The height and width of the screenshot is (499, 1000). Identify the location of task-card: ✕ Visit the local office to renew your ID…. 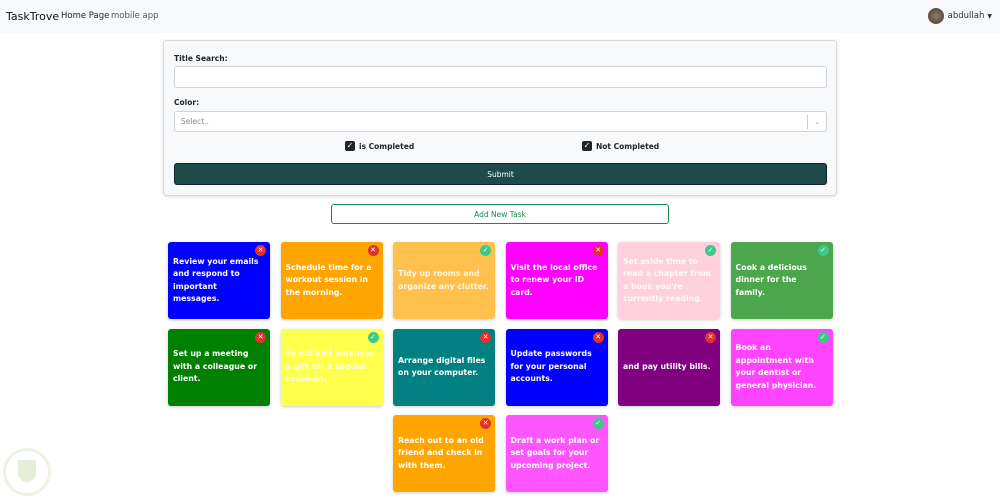
(556, 280).